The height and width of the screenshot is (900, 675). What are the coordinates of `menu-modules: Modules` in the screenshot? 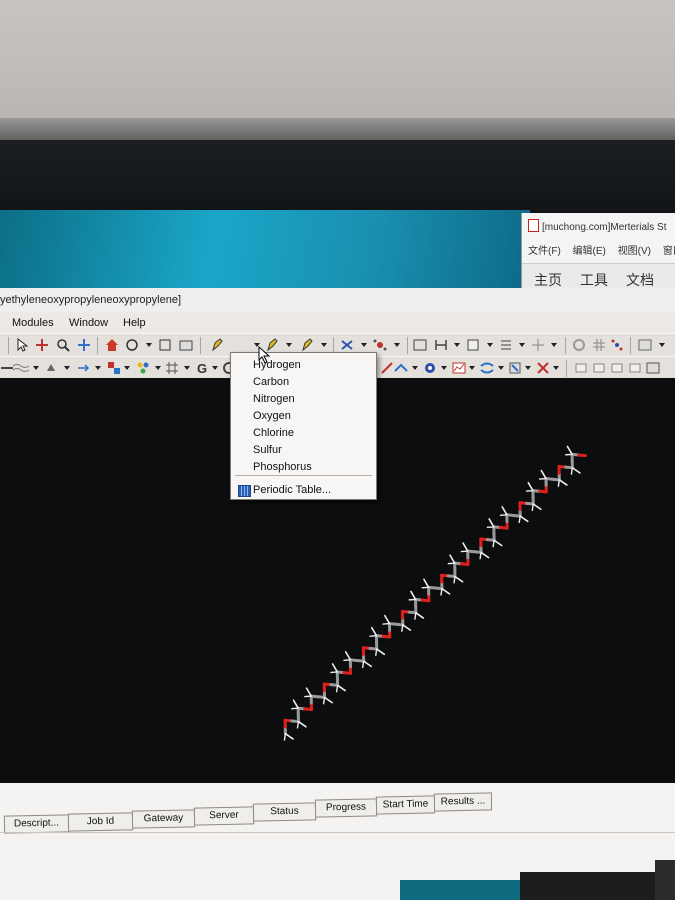 It's located at (33, 323).